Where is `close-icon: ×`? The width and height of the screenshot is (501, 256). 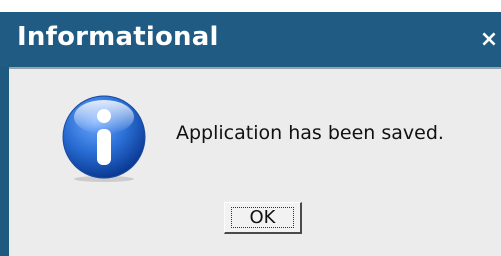 close-icon: × is located at coordinates (489, 40).